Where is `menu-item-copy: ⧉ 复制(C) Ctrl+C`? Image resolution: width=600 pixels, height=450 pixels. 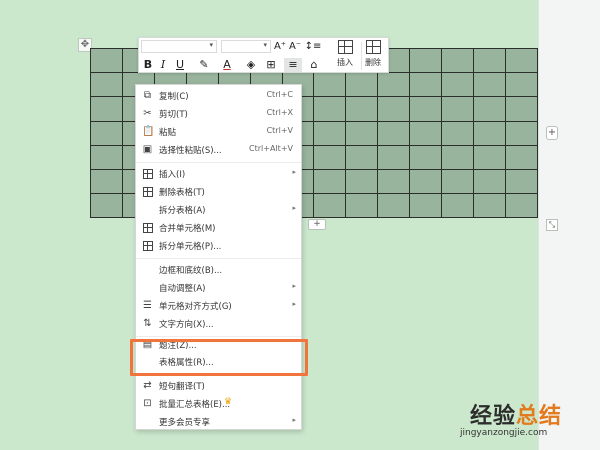
menu-item-copy: ⧉ 复制(C) Ctrl+C is located at coordinates (218, 96).